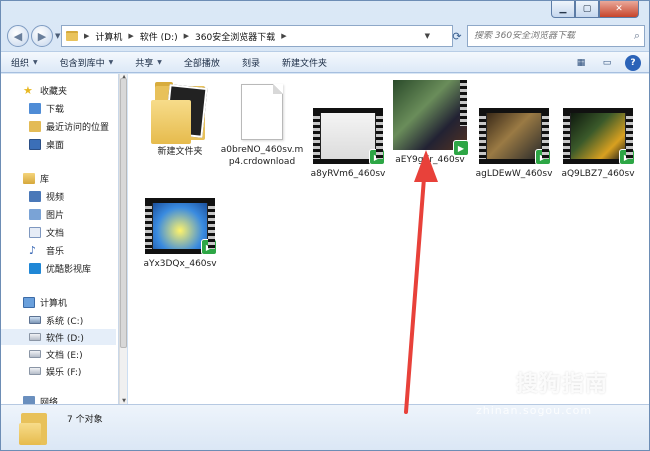 The image size is (650, 451). What do you see at coordinates (28, 90) in the screenshot?
I see `star-icon: ★` at bounding box center [28, 90].